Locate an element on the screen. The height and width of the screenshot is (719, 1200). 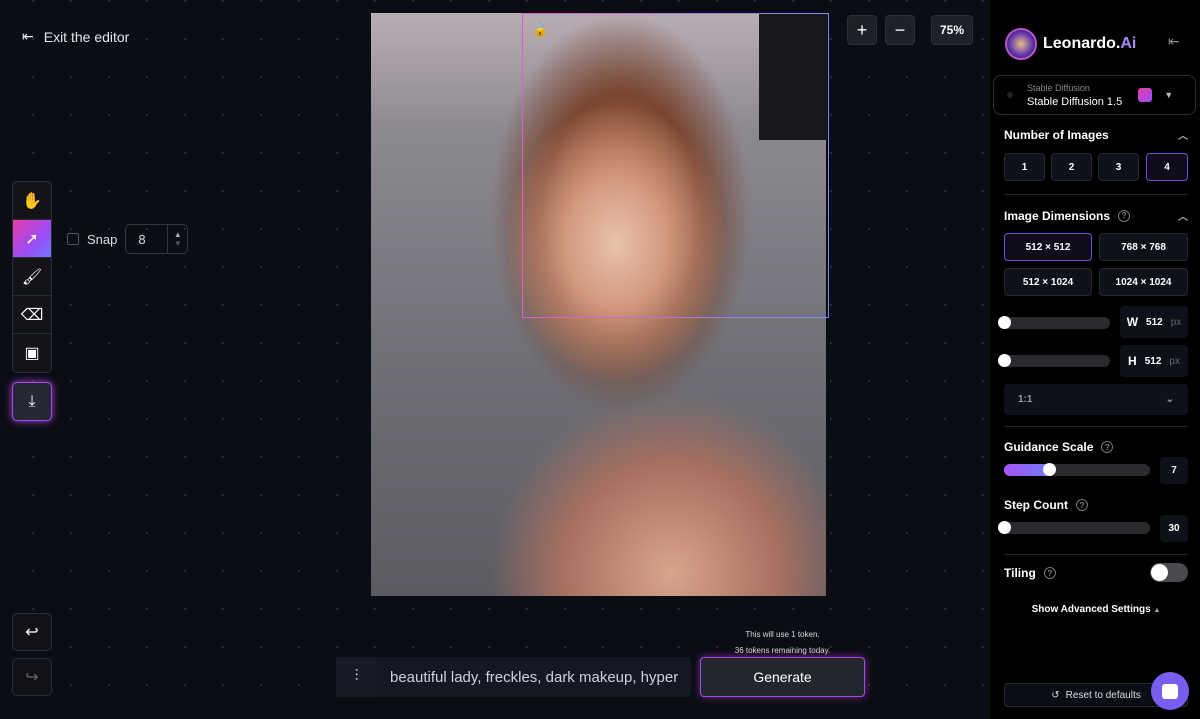
eraser-icon: ⌫ is located at coordinates (32, 315).